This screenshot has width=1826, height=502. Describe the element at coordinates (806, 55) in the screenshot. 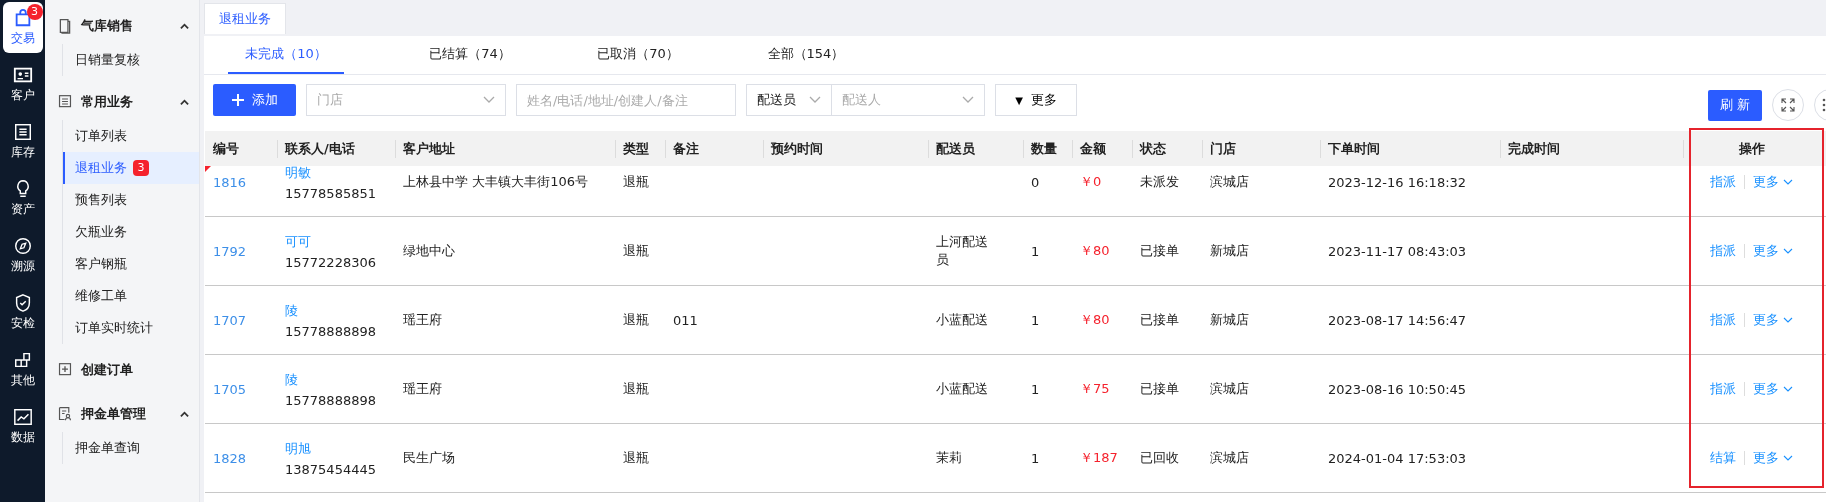

I see `status-tab: 全部（154）` at that location.